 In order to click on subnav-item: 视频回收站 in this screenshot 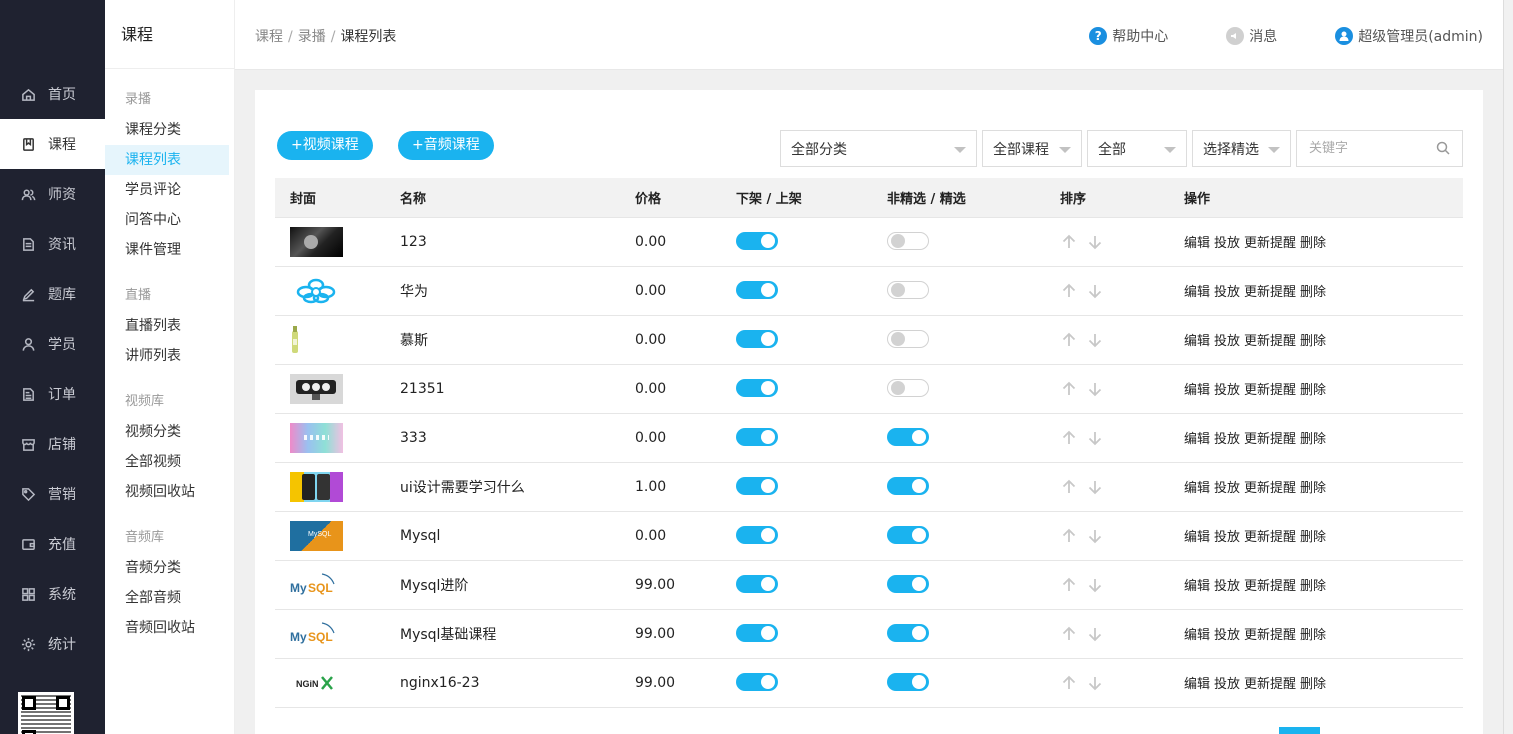, I will do `click(167, 492)`.